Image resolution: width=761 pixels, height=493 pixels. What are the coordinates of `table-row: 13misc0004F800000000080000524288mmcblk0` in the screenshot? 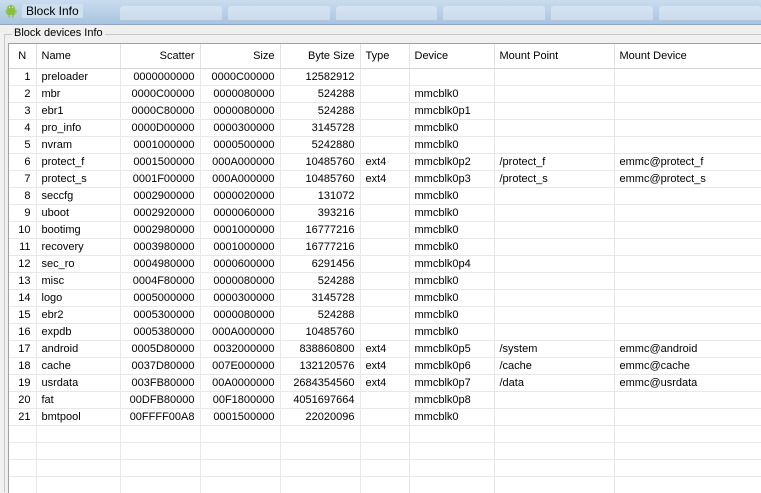 It's located at (385, 281).